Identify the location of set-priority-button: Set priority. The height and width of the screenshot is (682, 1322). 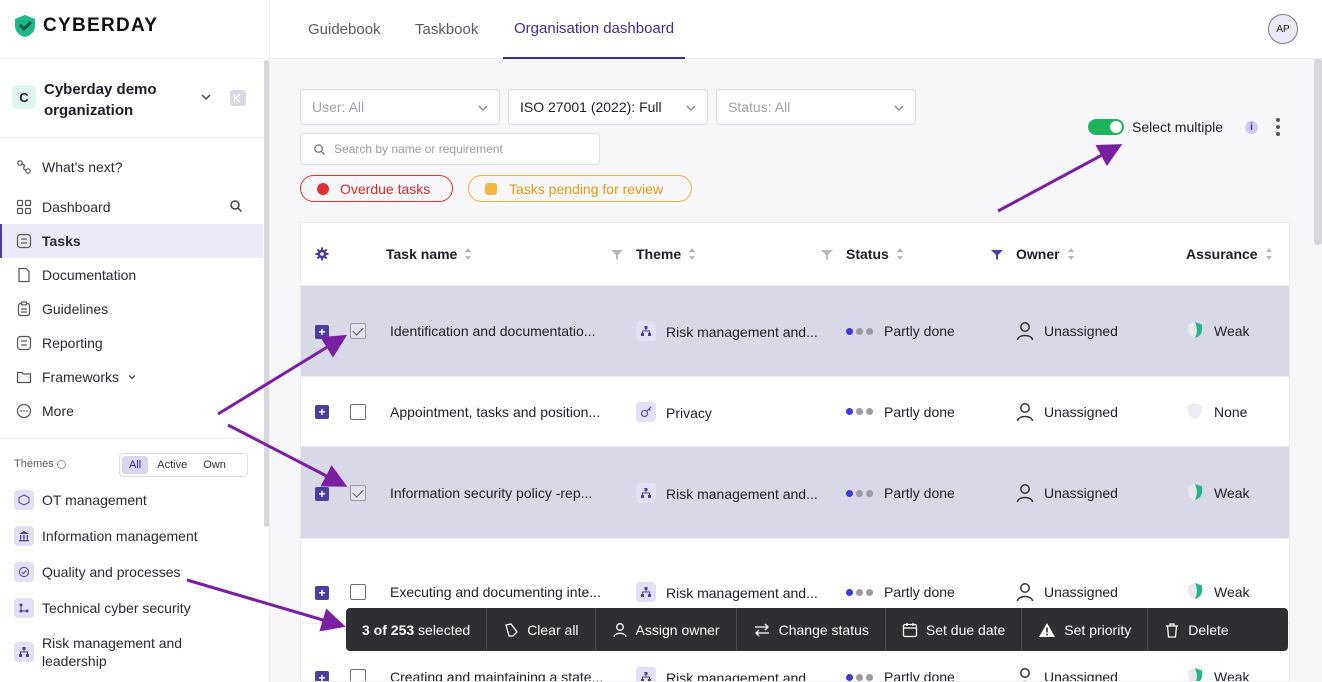
(1085, 629).